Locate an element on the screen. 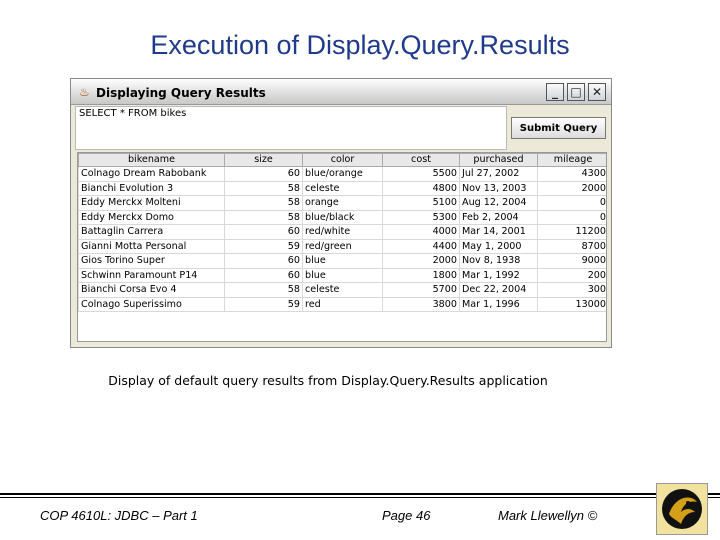 The height and width of the screenshot is (540, 720). table-cell-mileage: 200 is located at coordinates (571, 275).